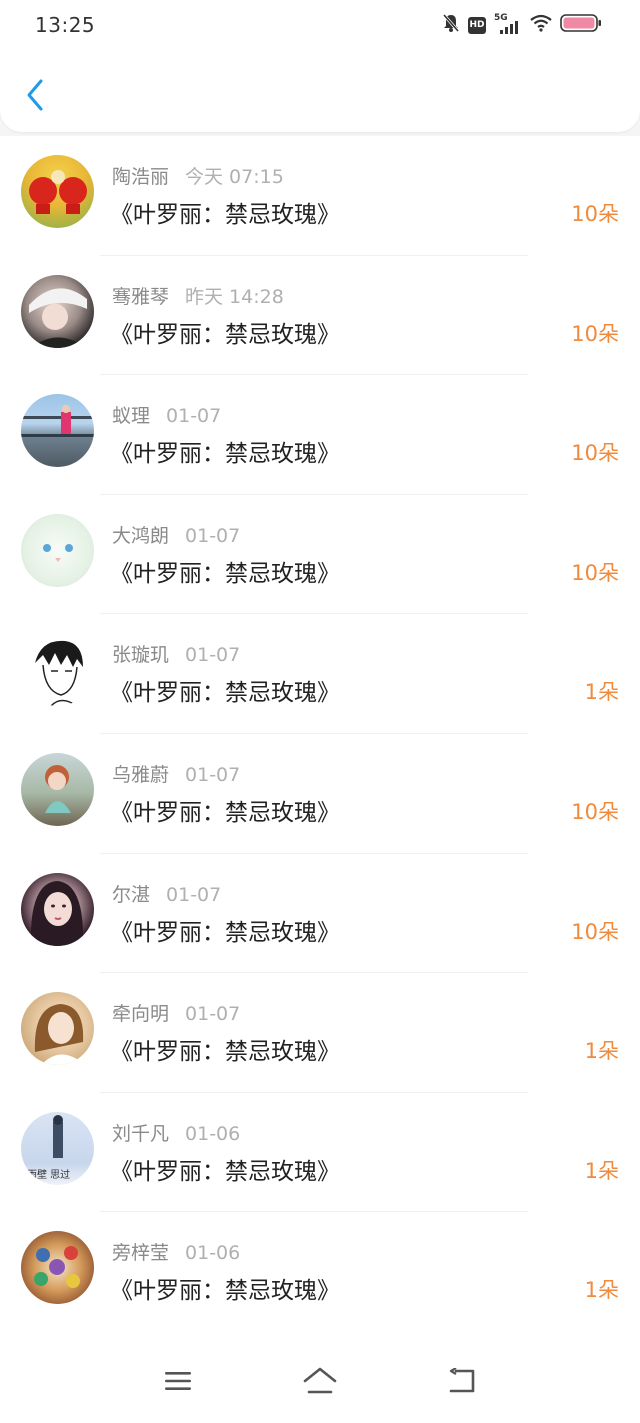 Image resolution: width=640 pixels, height=1423 pixels. I want to click on sender-name: 张璇玑, so click(141, 655).